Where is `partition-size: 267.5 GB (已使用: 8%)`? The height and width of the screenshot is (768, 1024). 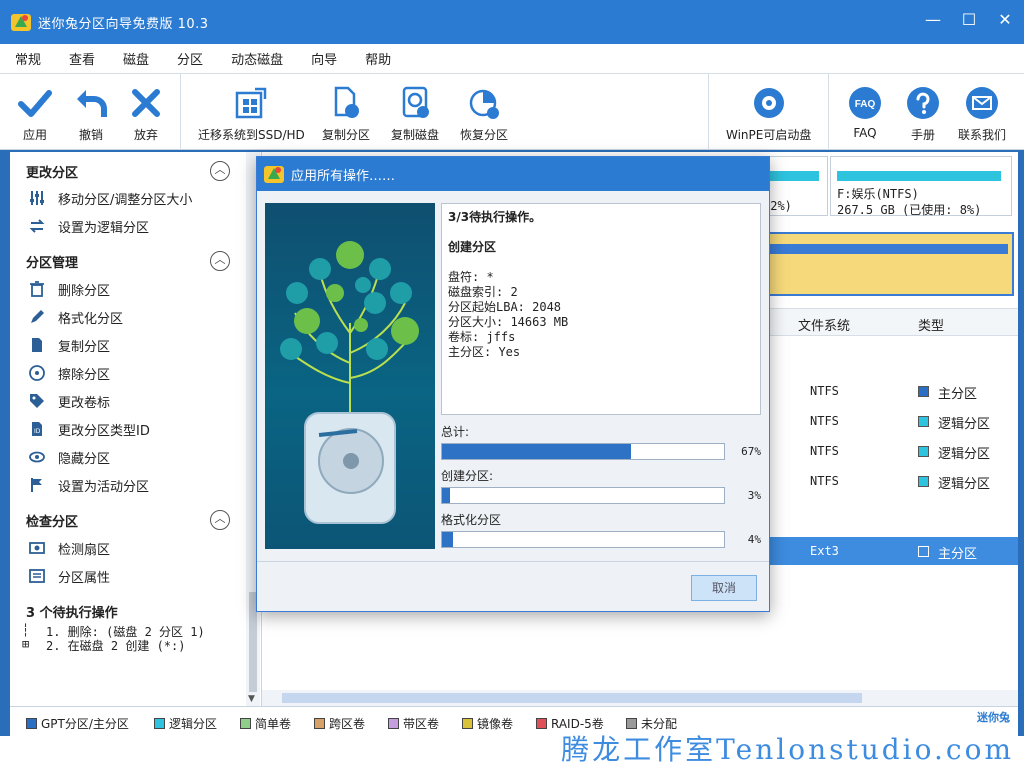 partition-size: 267.5 GB (已使用: 8%) is located at coordinates (909, 210).